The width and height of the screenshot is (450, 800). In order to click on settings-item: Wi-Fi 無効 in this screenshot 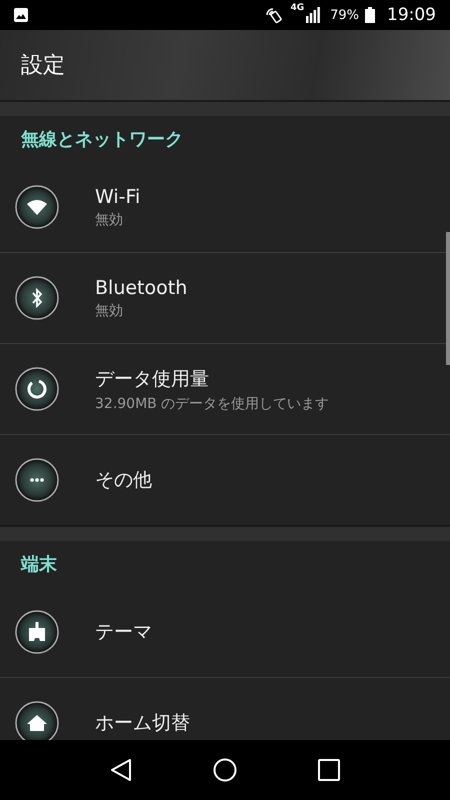, I will do `click(225, 207)`.